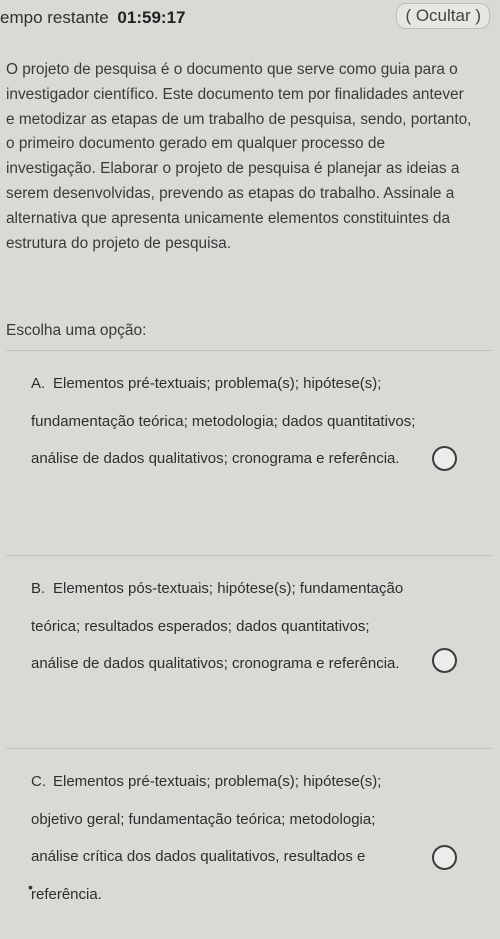  Describe the element at coordinates (444, 857) in the screenshot. I see `radio-button-c` at that location.